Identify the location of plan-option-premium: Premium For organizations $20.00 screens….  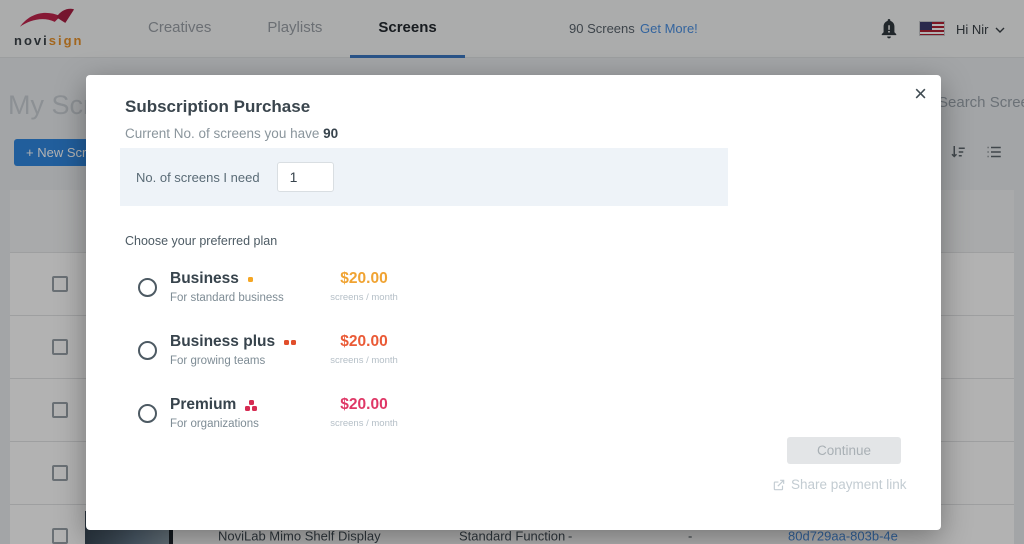
(346, 422).